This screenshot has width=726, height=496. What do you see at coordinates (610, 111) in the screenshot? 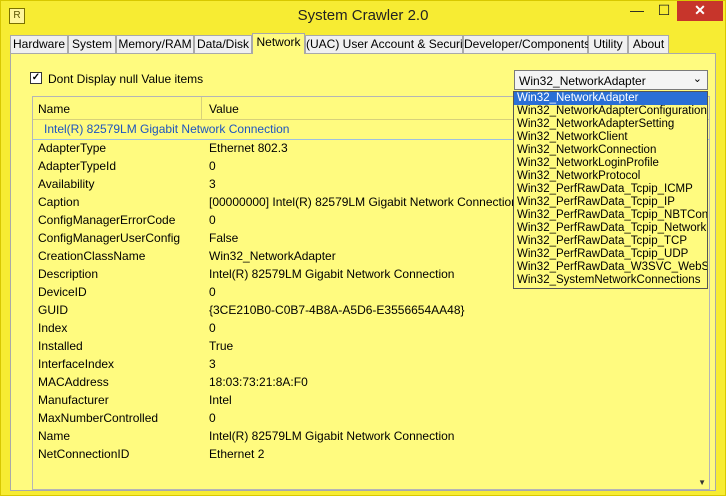
I see `dropdown-option: Win32_NetworkAdapterConfiguration` at bounding box center [610, 111].